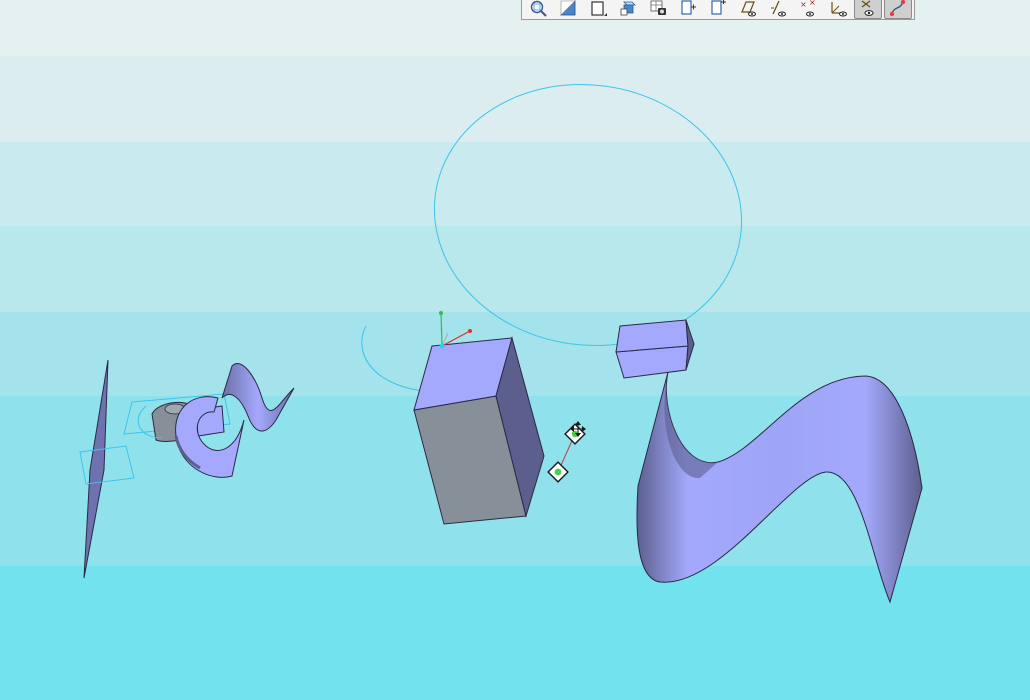  I want to click on toolbar-button-show-axes, so click(778, 9).